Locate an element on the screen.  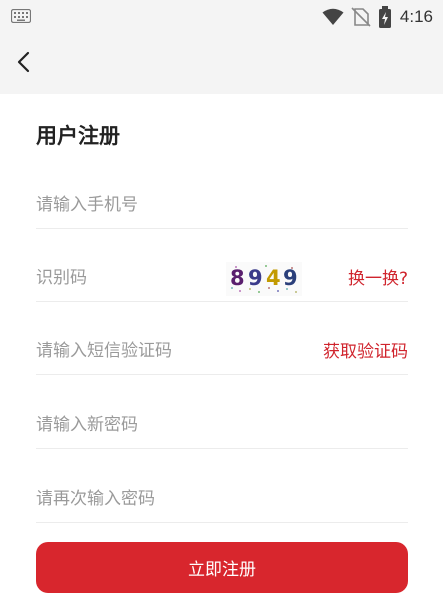
wifi-icon is located at coordinates (333, 16).